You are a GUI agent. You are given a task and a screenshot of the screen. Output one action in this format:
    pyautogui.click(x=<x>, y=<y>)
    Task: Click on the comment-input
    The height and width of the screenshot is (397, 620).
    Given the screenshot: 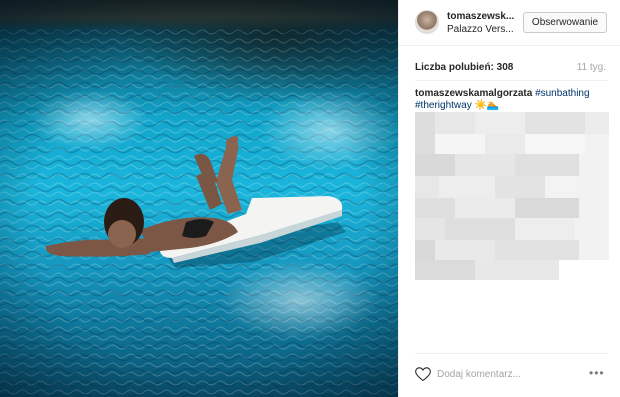 What is the action you would take?
    pyautogui.click(x=507, y=374)
    